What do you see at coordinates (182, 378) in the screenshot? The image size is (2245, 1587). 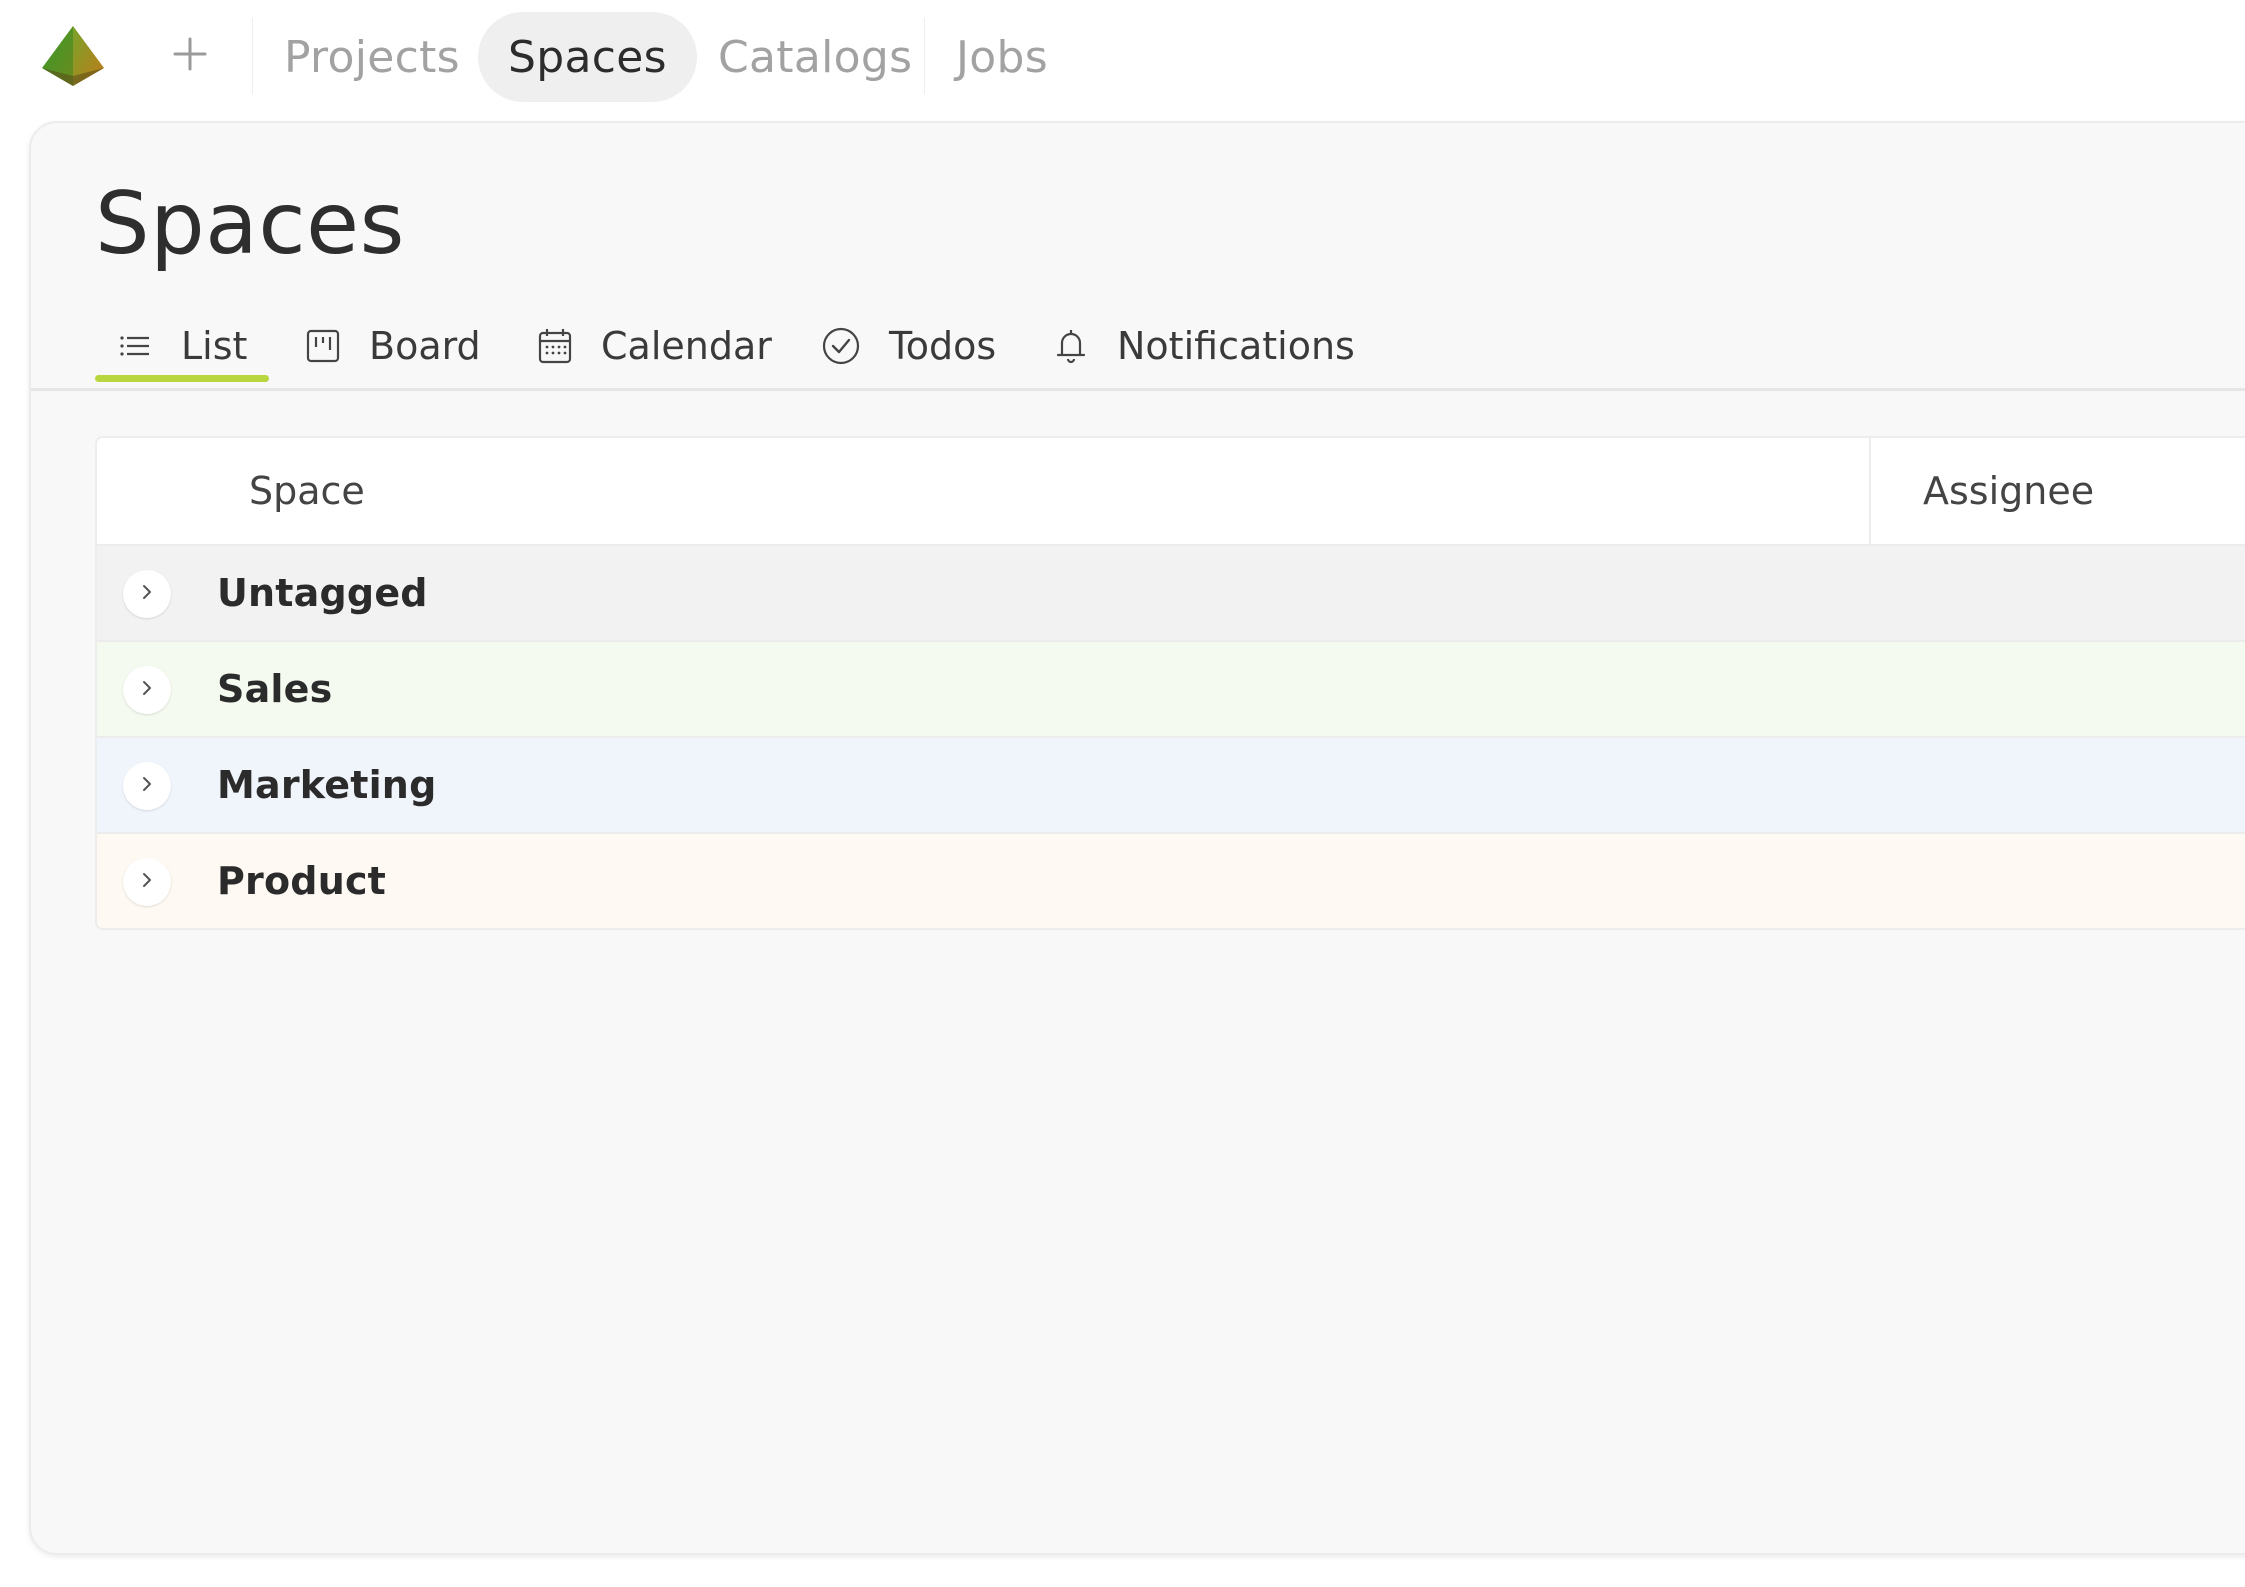 I see `active-tab-indicator` at bounding box center [182, 378].